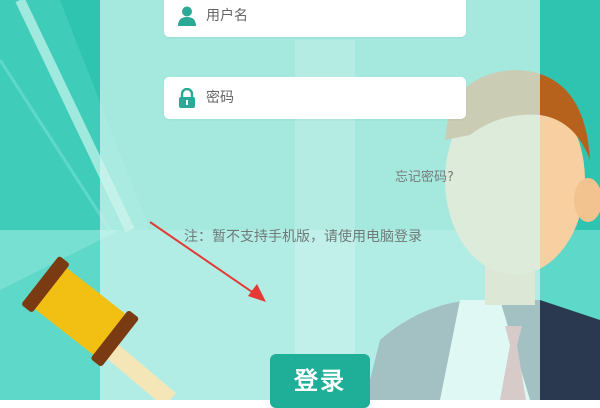  What do you see at coordinates (331, 18) in the screenshot?
I see `username-input` at bounding box center [331, 18].